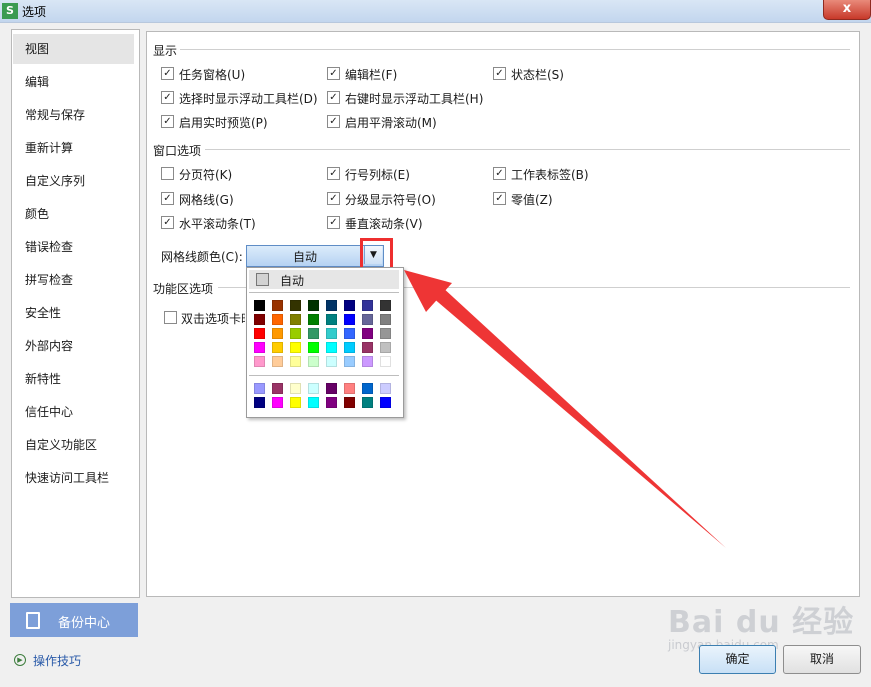 The image size is (871, 687). I want to click on annotation-arrow, so click(565, 409).